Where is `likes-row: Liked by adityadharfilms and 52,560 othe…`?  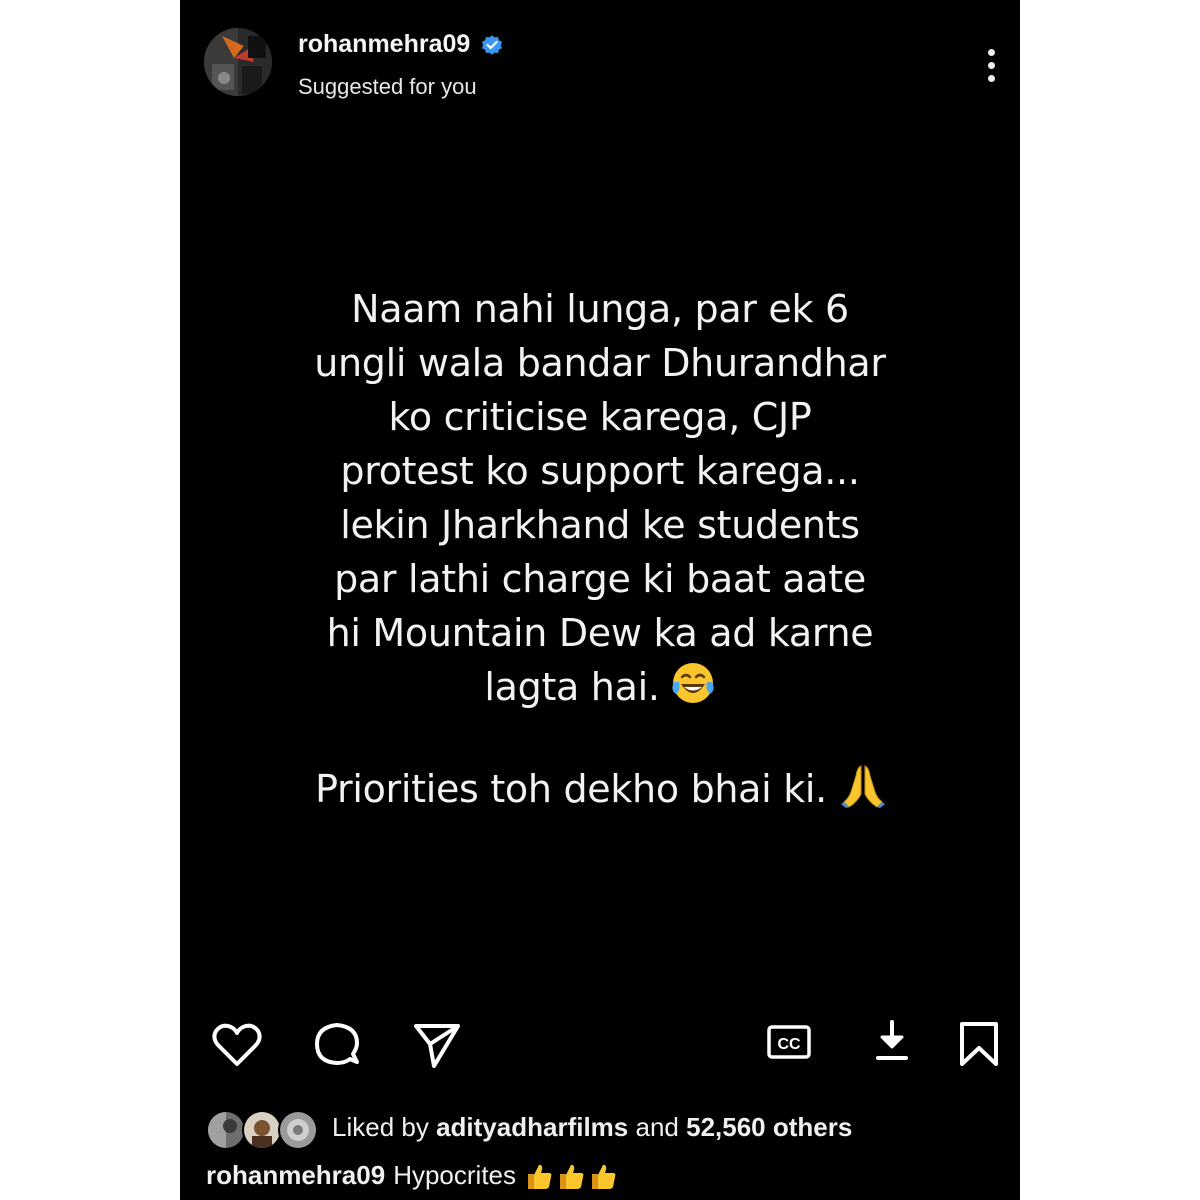 likes-row: Liked by adityadharfilms and 52,560 othe… is located at coordinates (529, 1127).